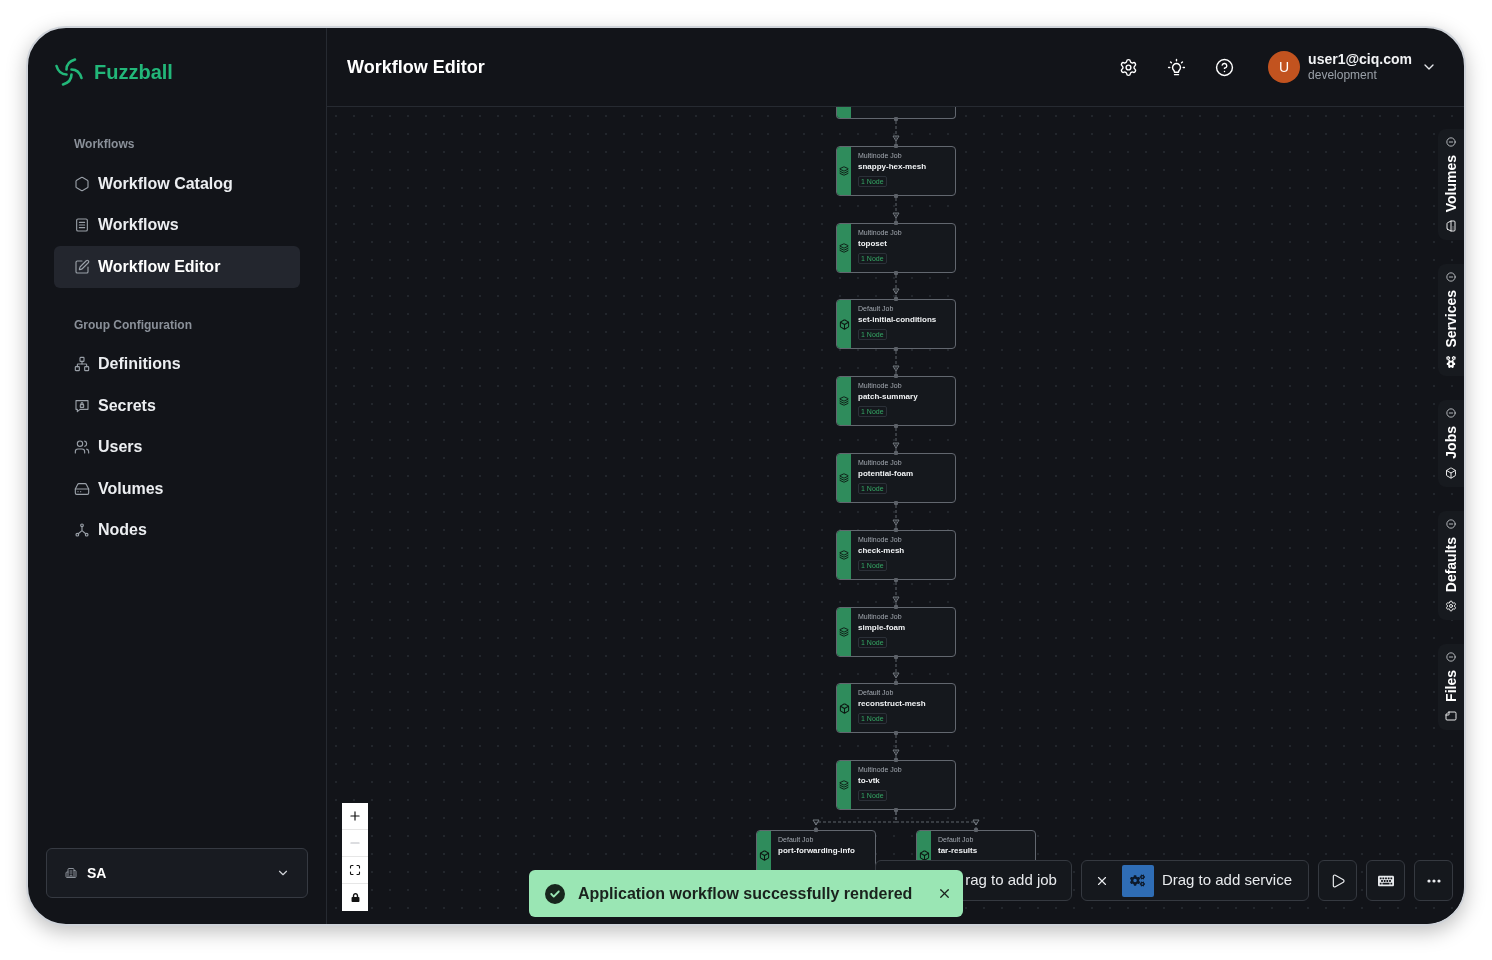  Describe the element at coordinates (355, 816) in the screenshot. I see `plus-icon` at that location.